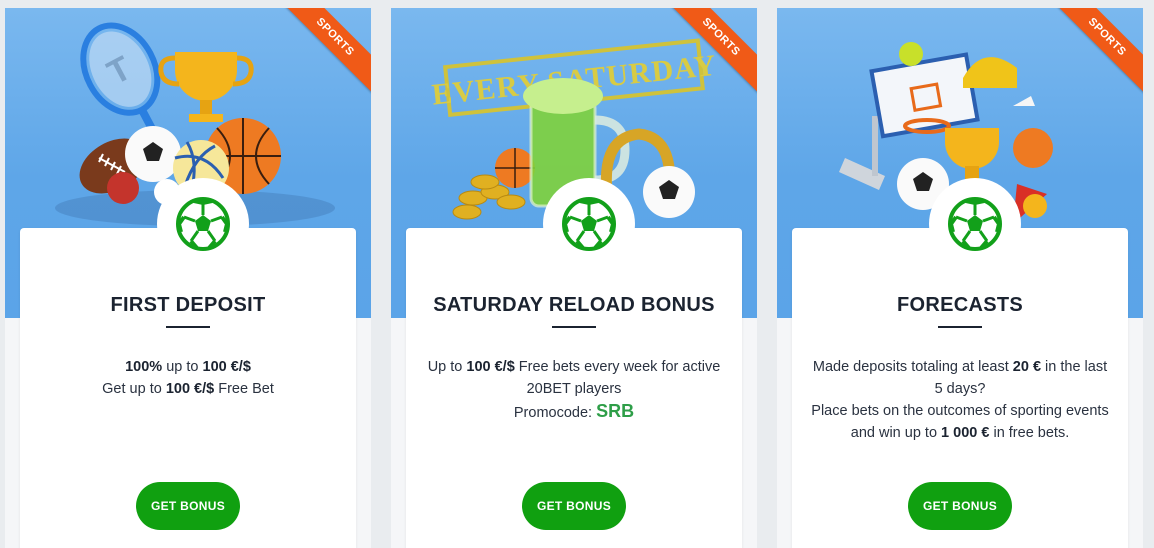 The height and width of the screenshot is (548, 1154). I want to click on promo-title: SATURDAY RELOAD BONUS, so click(574, 305).